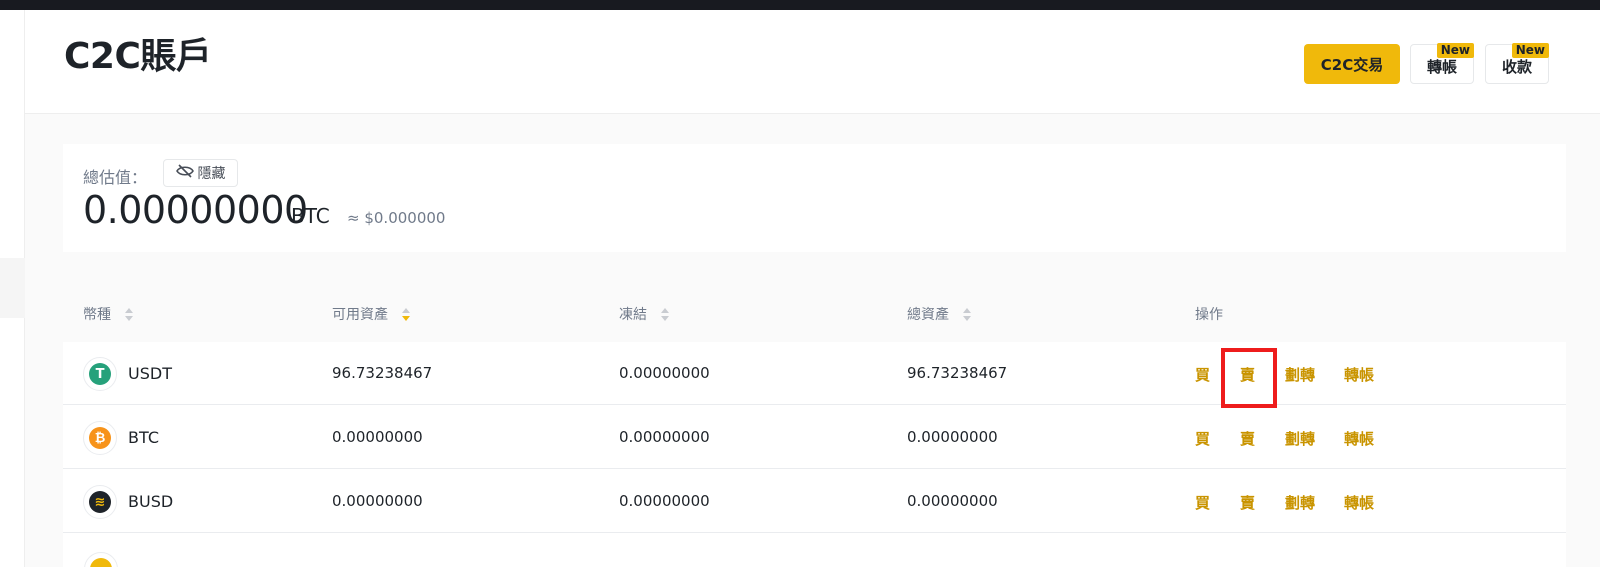 The width and height of the screenshot is (1600, 567). I want to click on column-header-coin: 幣種, so click(108, 314).